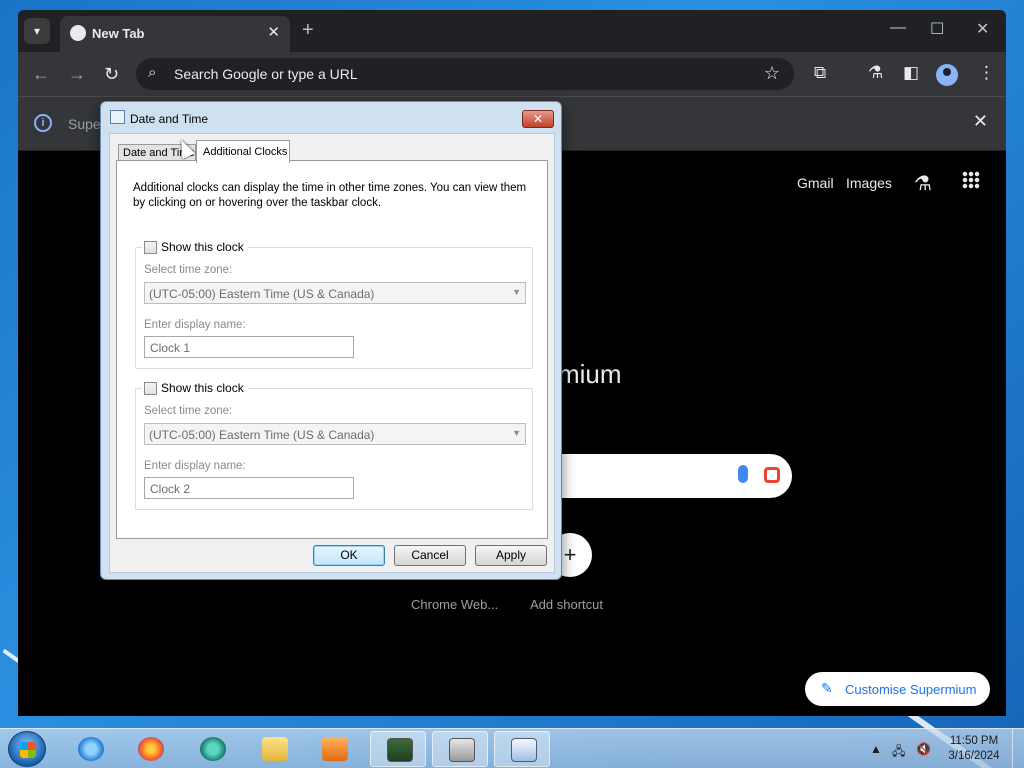 Image resolution: width=1024 pixels, height=768 pixels. Describe the element at coordinates (876, 749) in the screenshot. I see `tray-expand-icon: ▲` at that location.